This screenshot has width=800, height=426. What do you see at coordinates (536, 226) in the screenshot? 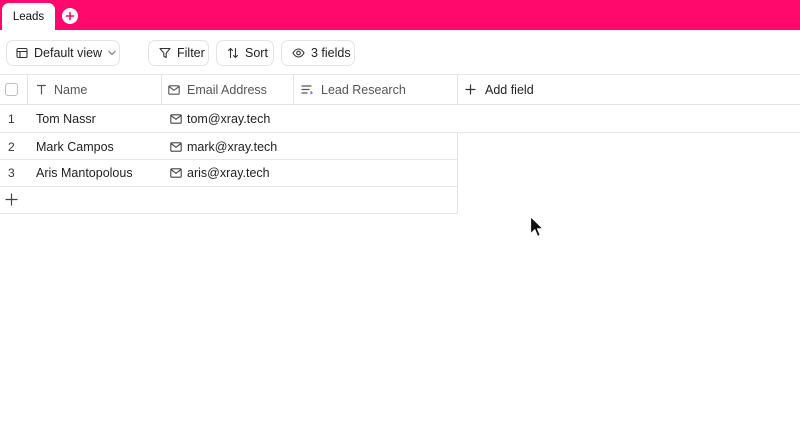
I see `mouse-cursor-icon` at bounding box center [536, 226].